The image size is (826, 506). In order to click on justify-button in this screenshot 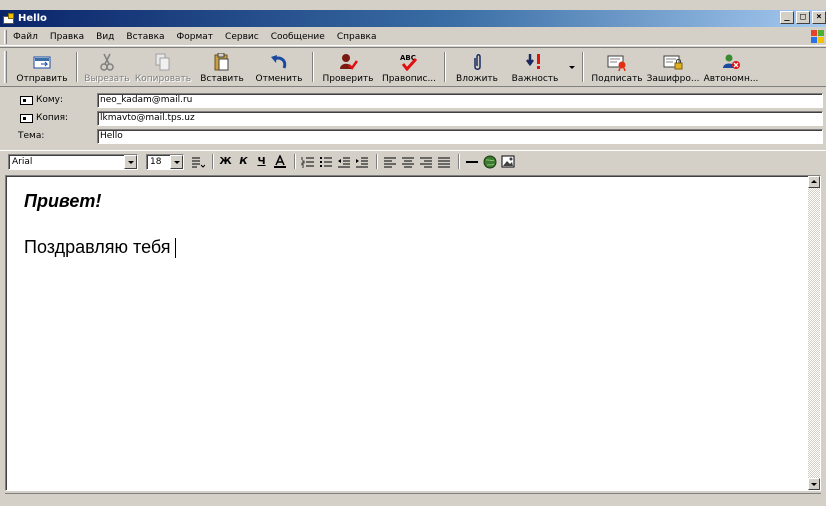, I will do `click(443, 162)`.